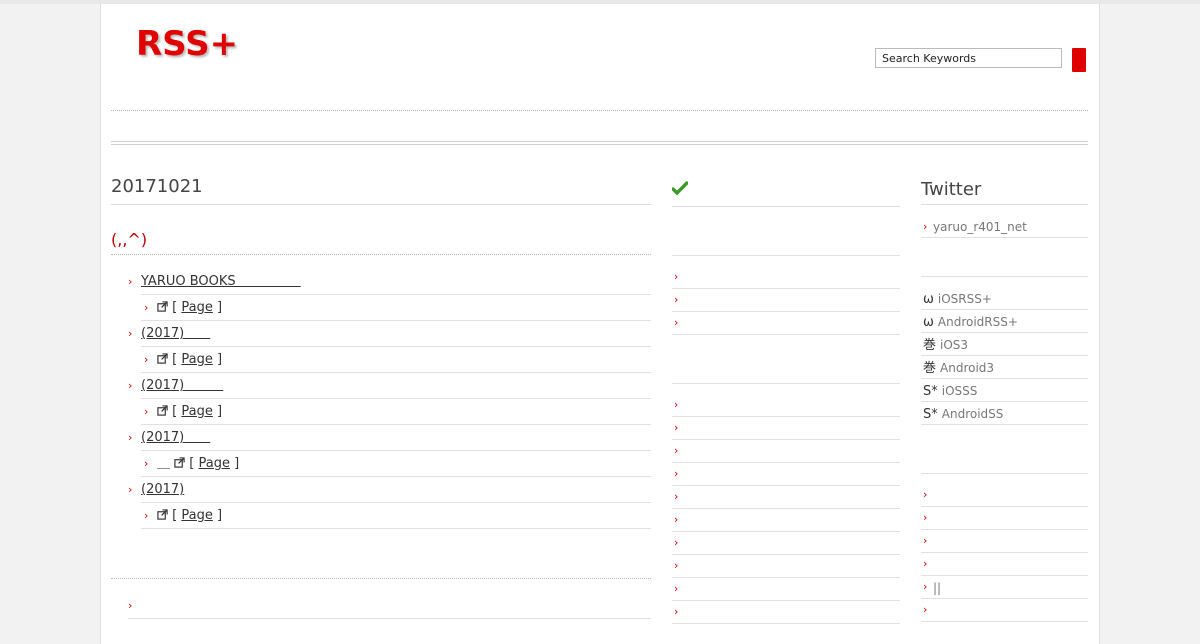 The width and height of the screenshot is (1200, 644). I want to click on header-divider, so click(599, 143).